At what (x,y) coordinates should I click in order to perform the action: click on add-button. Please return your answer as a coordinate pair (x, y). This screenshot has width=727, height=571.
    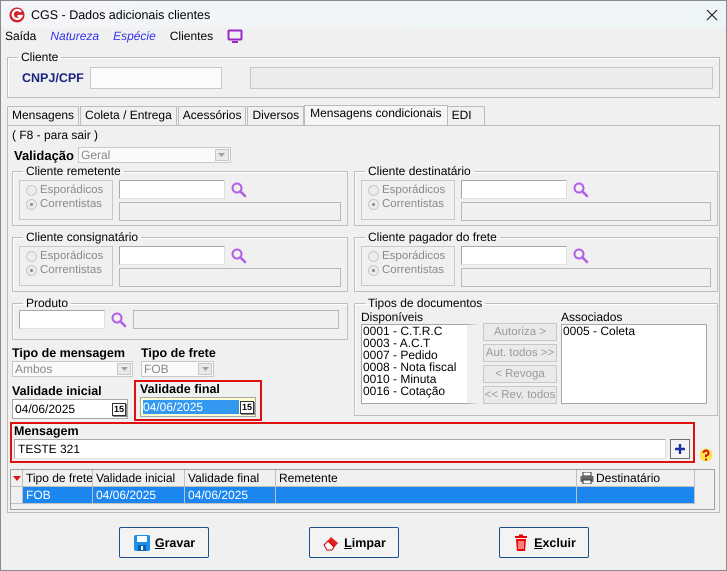
    Looking at the image, I should click on (680, 449).